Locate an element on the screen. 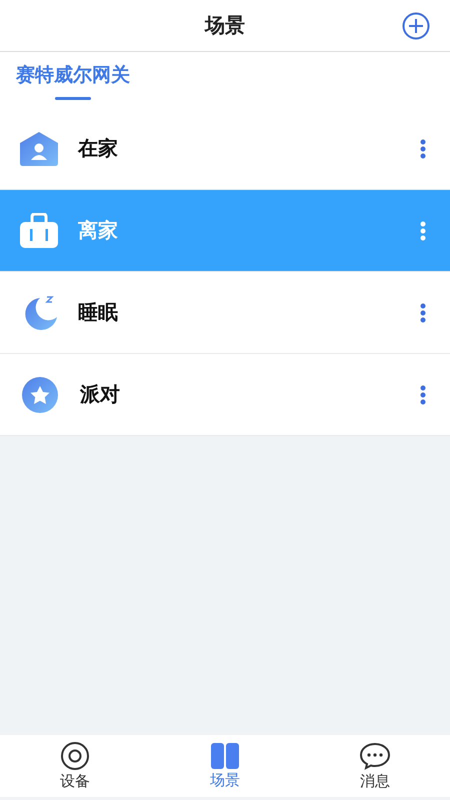  house-person-icon is located at coordinates (39, 149).